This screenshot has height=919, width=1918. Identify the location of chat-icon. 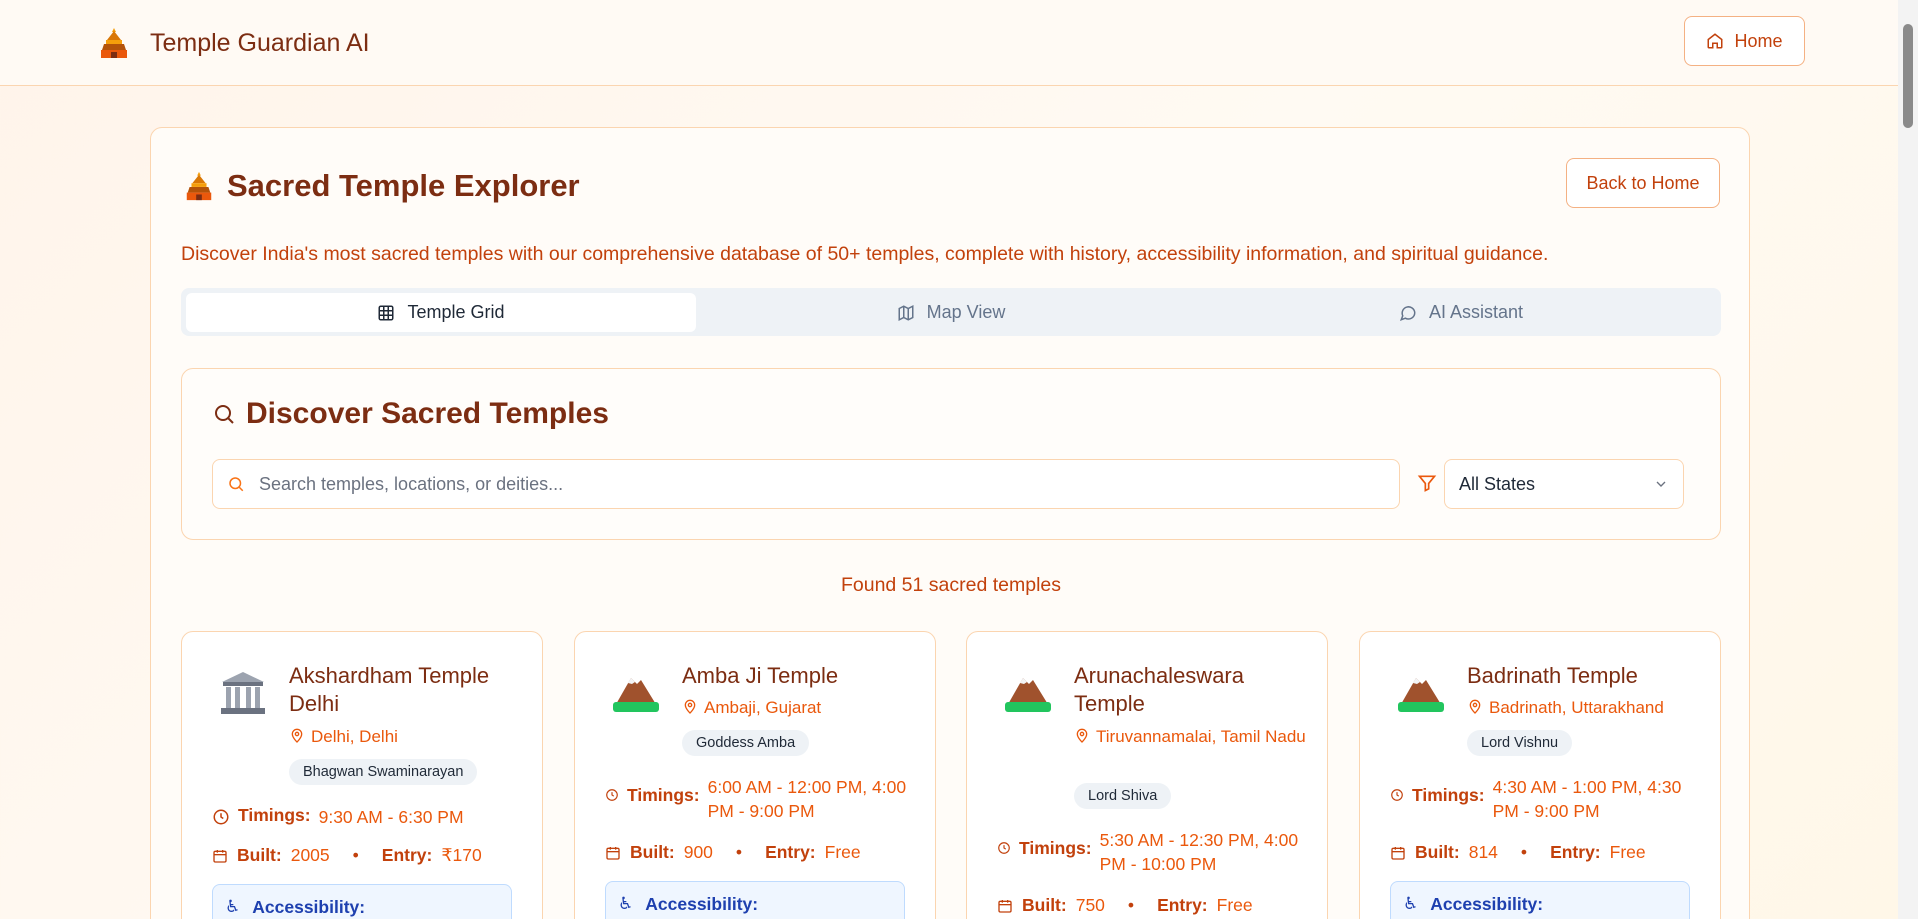
(1407, 313).